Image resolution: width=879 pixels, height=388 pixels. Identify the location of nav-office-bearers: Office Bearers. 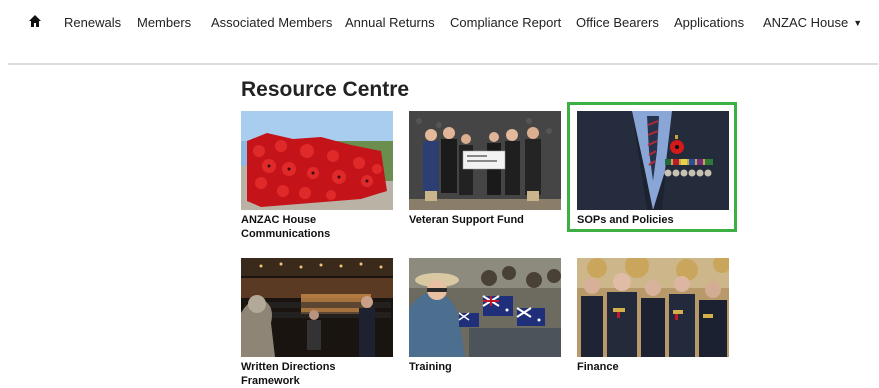
(617, 22).